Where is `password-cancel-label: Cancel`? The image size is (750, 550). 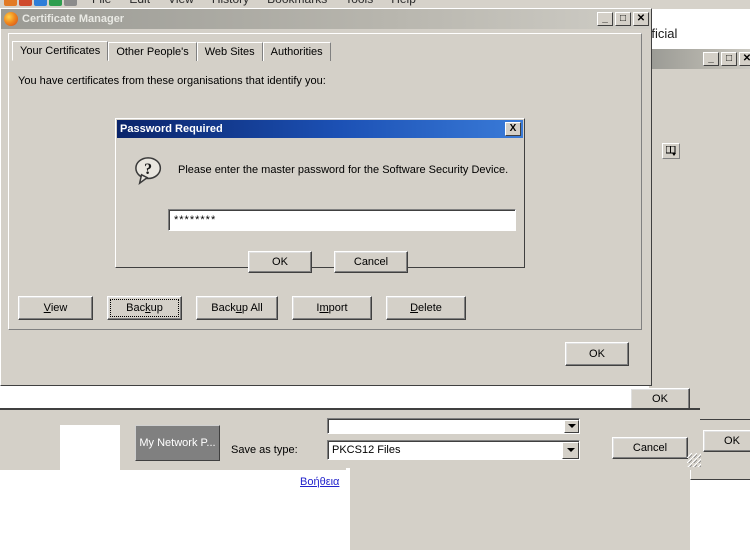
password-cancel-label: Cancel is located at coordinates (371, 262).